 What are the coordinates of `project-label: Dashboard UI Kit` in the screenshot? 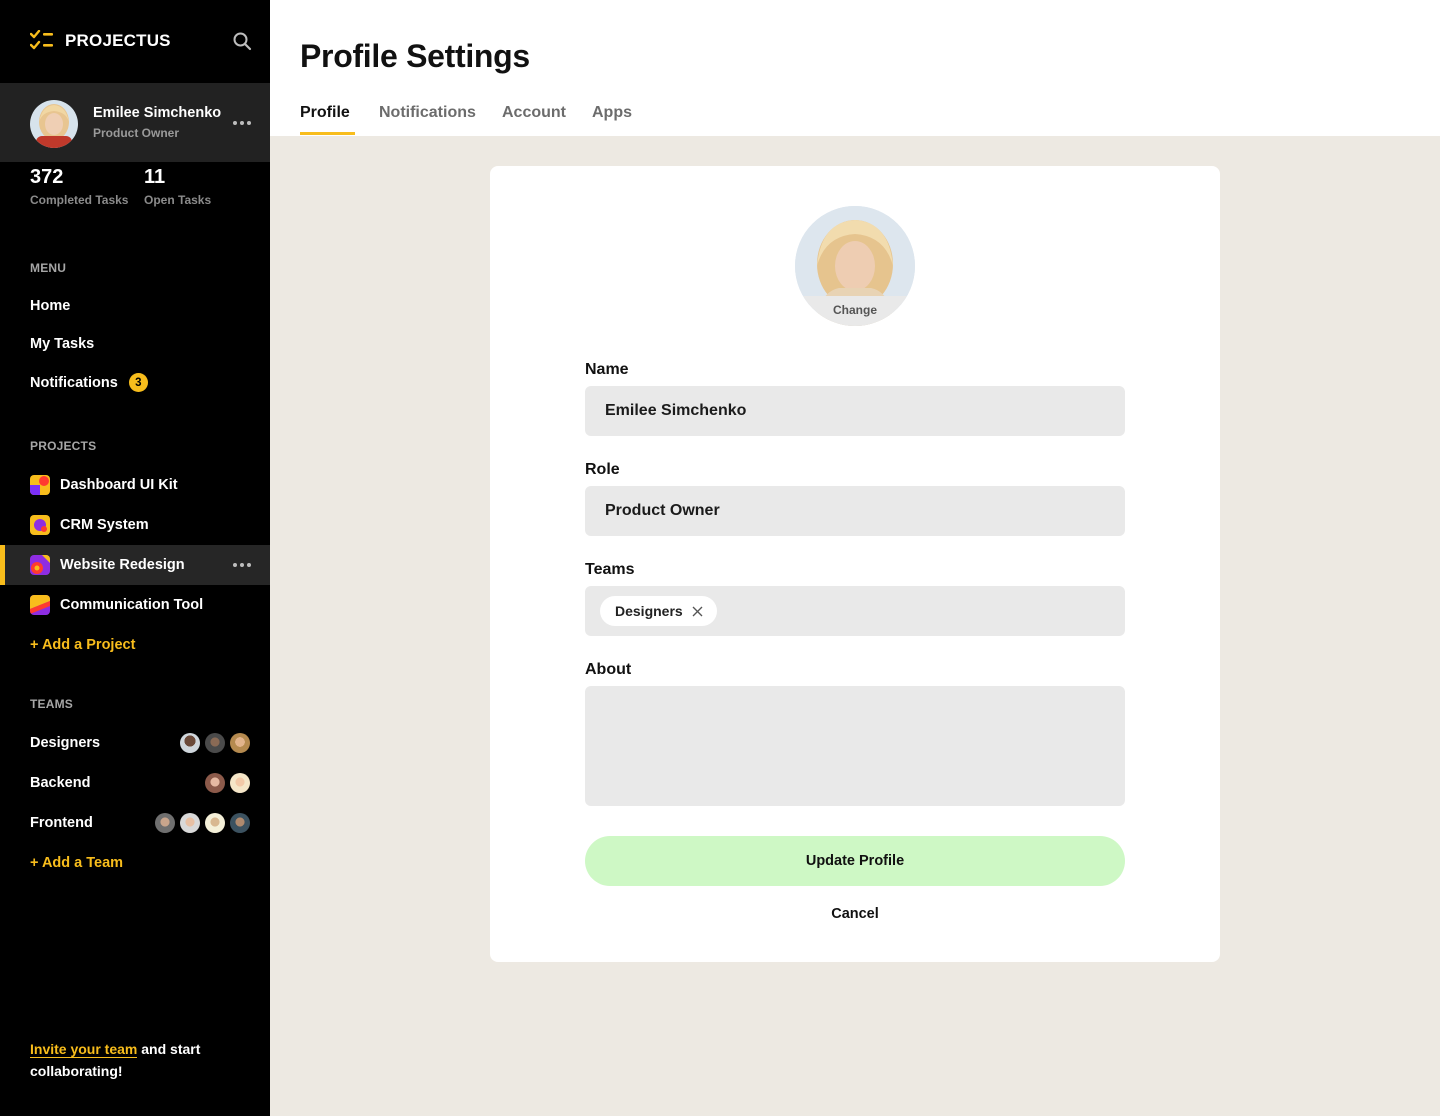 It's located at (119, 485).